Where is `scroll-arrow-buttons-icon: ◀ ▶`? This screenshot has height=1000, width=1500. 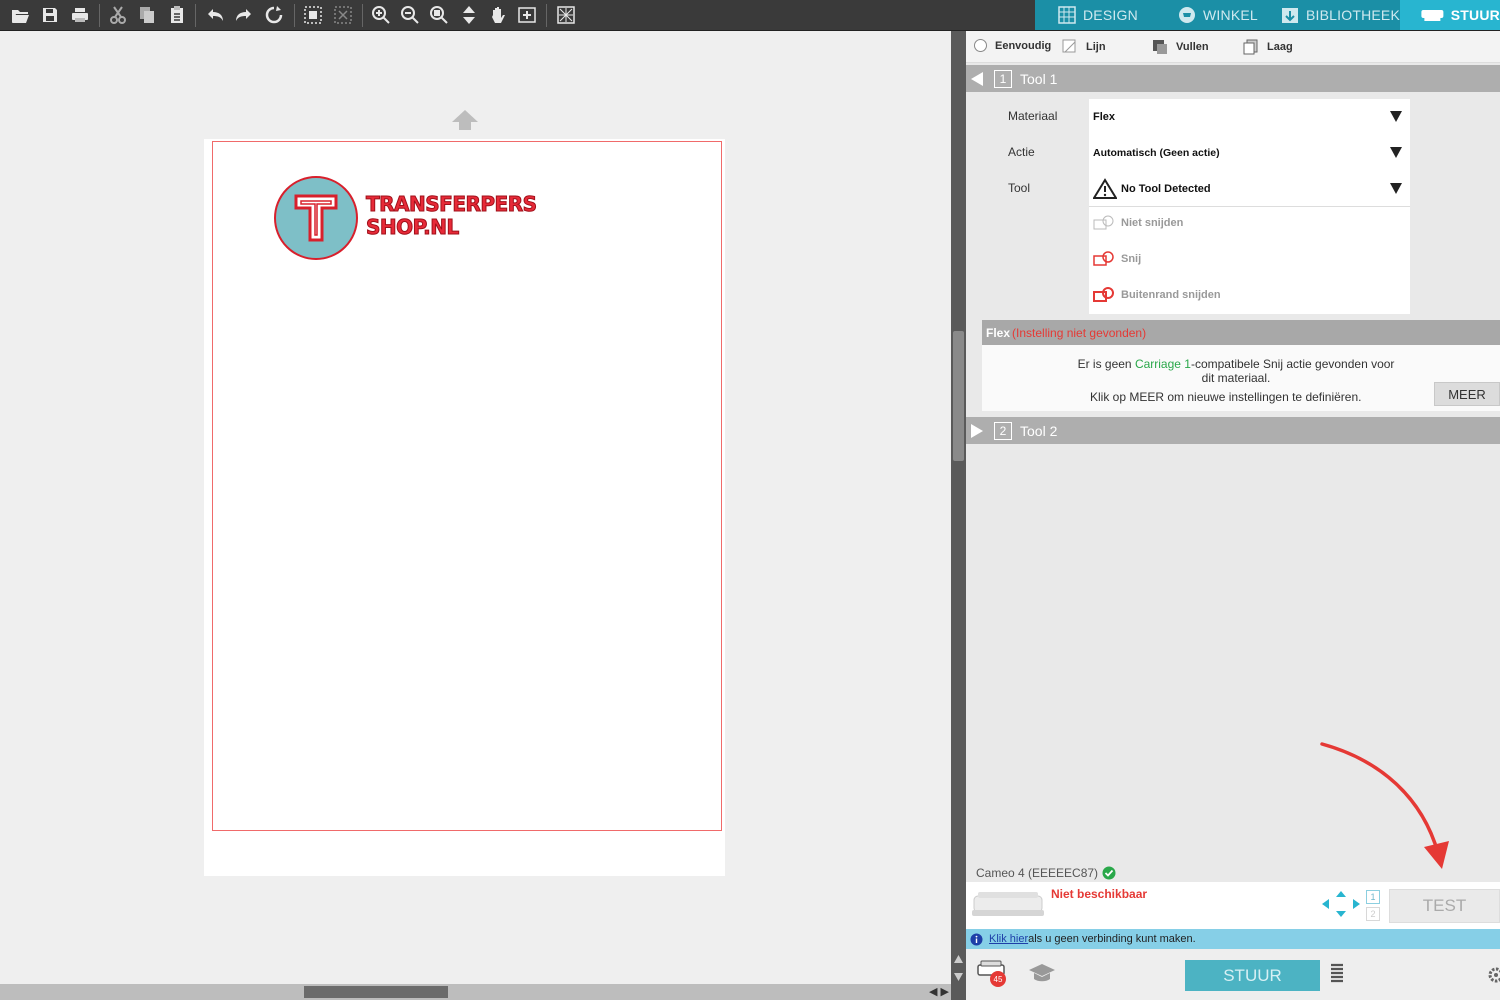 scroll-arrow-buttons-icon: ◀ ▶ is located at coordinates (939, 991).